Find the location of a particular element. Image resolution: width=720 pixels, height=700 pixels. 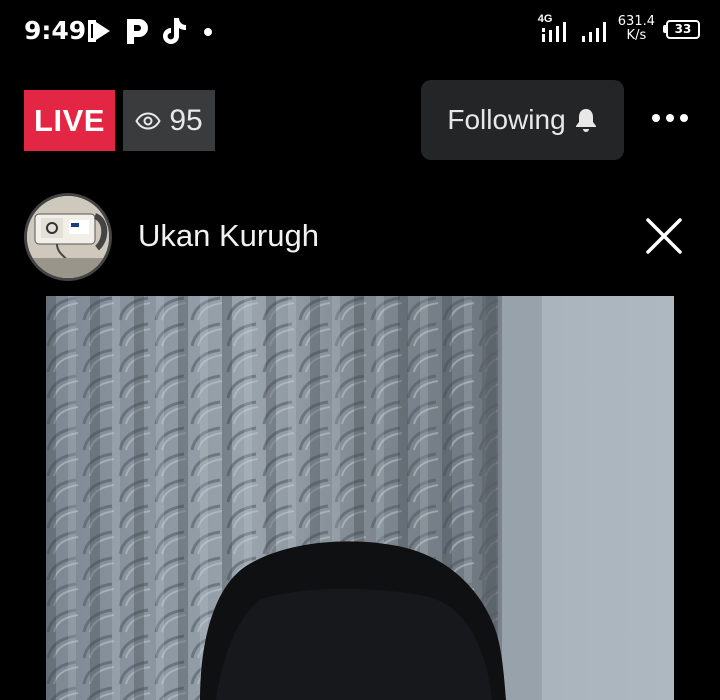

network-type: 4G is located at coordinates (545, 19).